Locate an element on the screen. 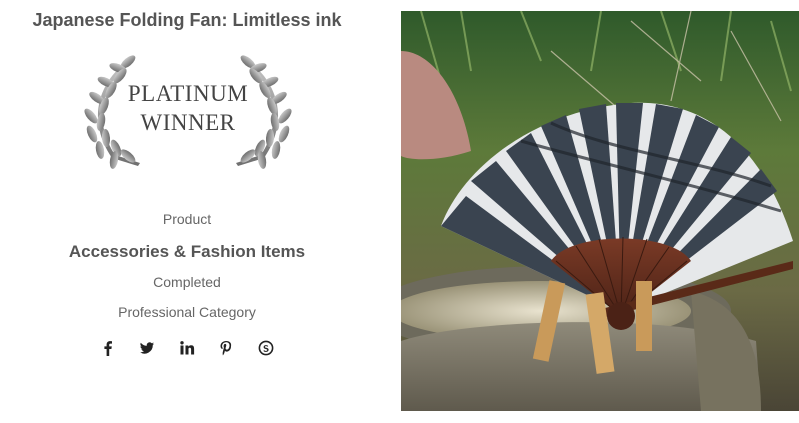 The image size is (799, 423). category-name: Accessories & Fashion Items is located at coordinates (187, 251).